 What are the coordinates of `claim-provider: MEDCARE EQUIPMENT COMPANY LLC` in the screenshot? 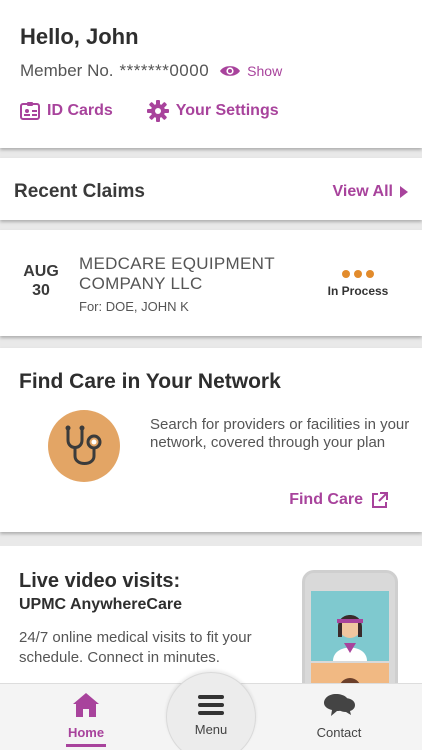 It's located at (177, 273).